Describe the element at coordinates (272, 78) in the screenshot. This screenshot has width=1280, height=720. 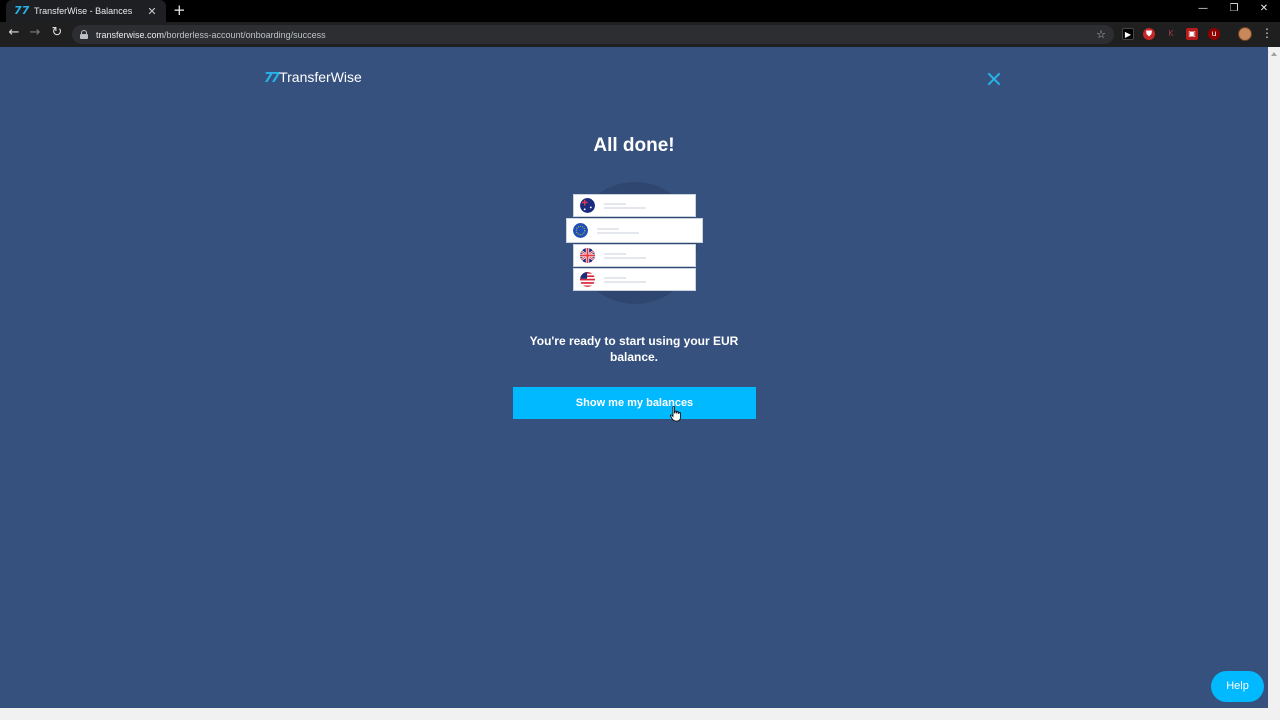
I see `transferwise-mark-icon: 77` at that location.